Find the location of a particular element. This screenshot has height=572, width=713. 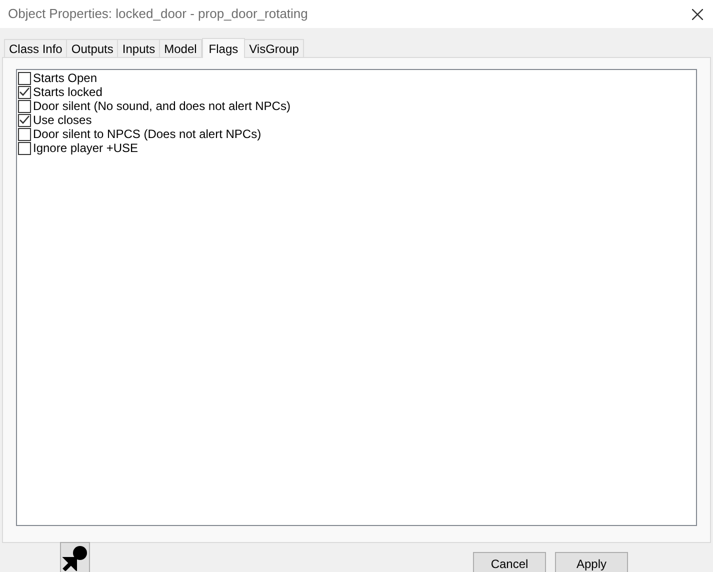

checkbox-label: Door silent to NPCS (Does not alert NPCs) is located at coordinates (147, 134).